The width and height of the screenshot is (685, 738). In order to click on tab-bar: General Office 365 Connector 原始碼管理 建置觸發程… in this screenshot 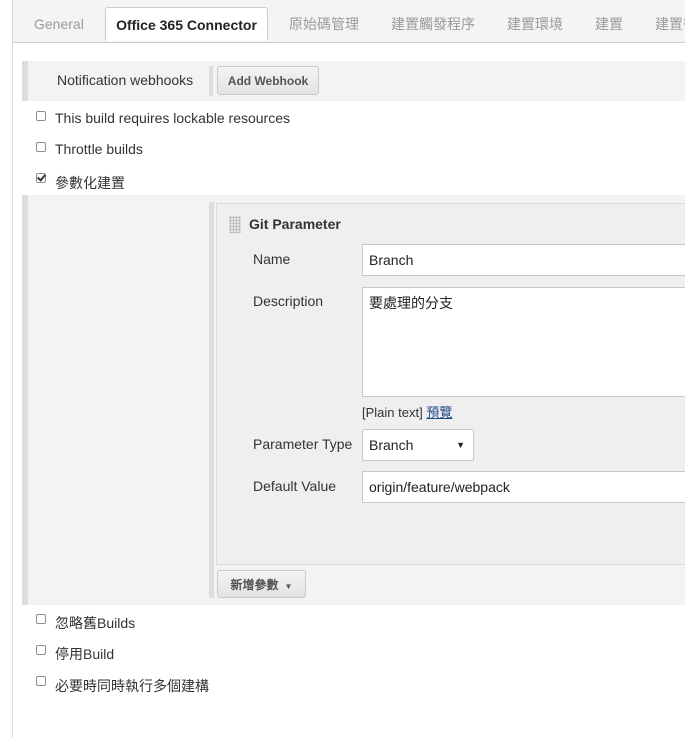, I will do `click(349, 21)`.